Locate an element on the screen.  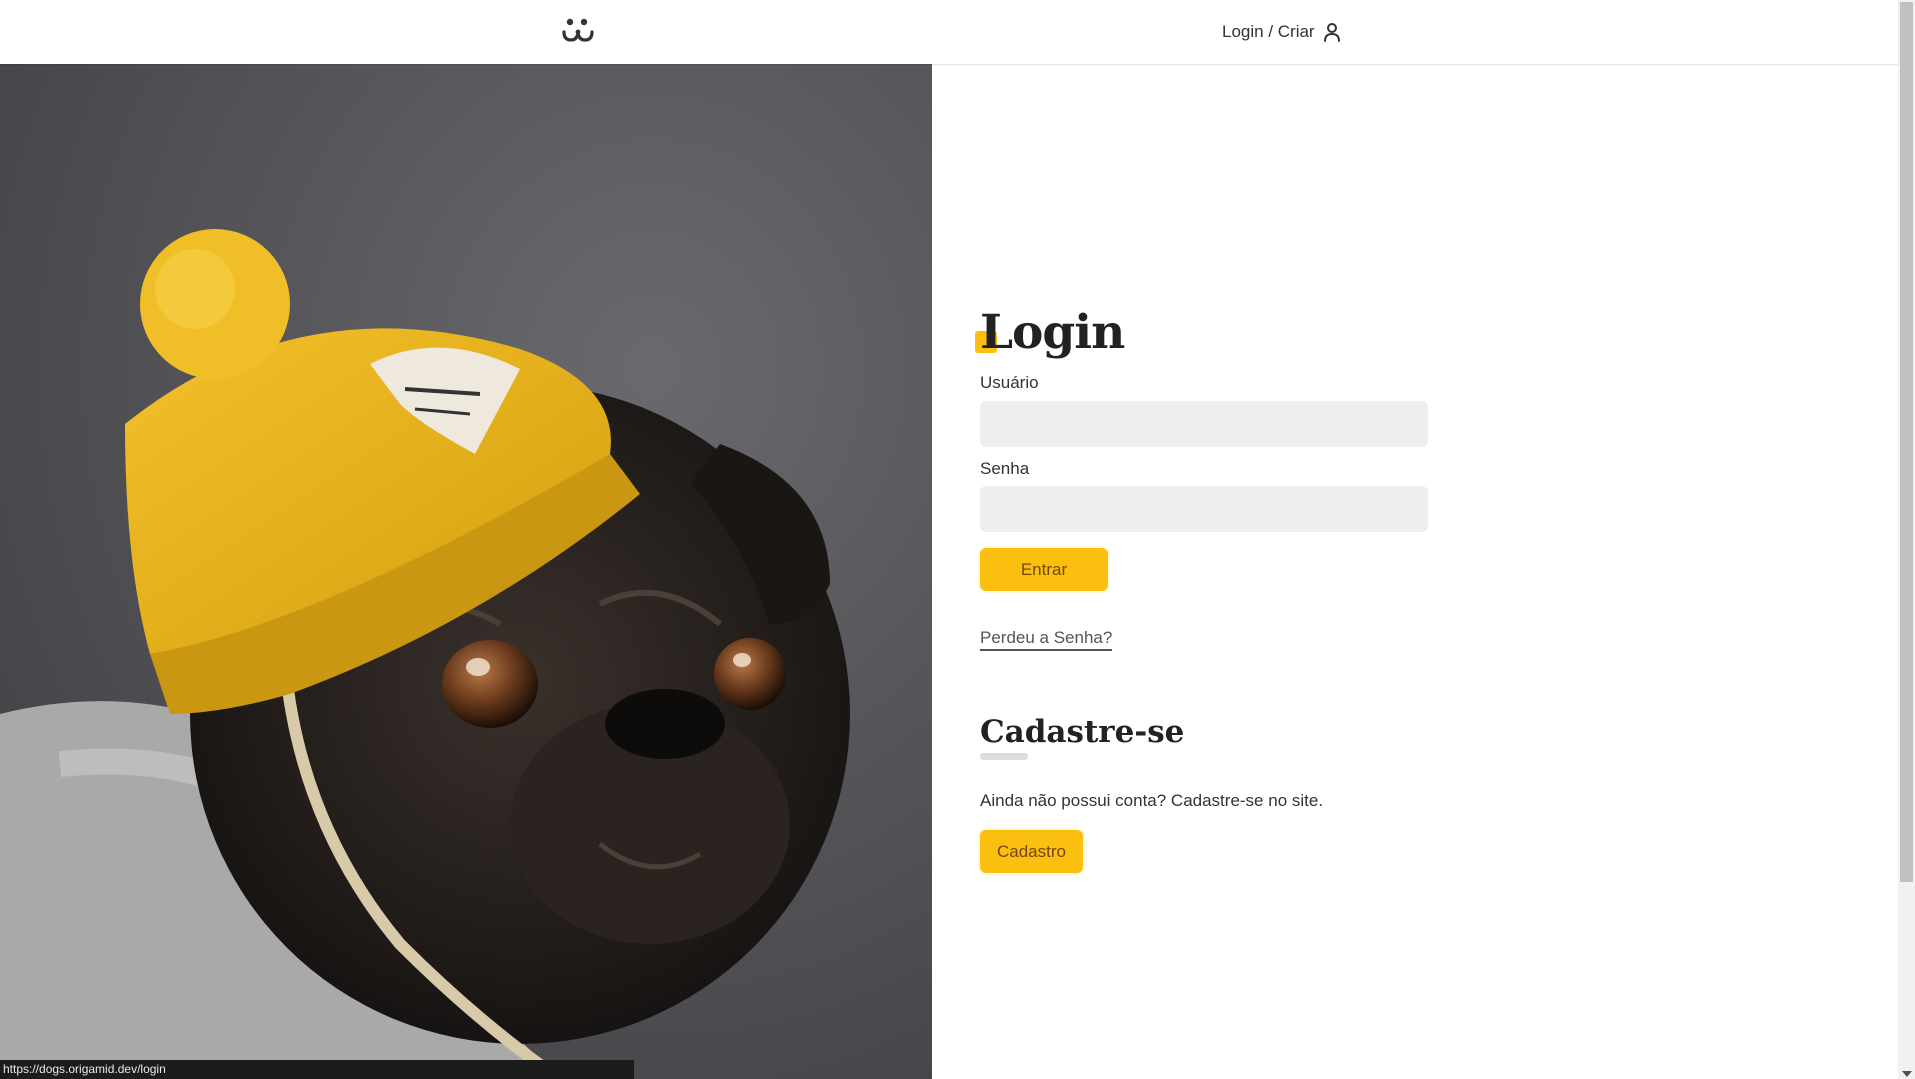
username-input is located at coordinates (1204, 424).